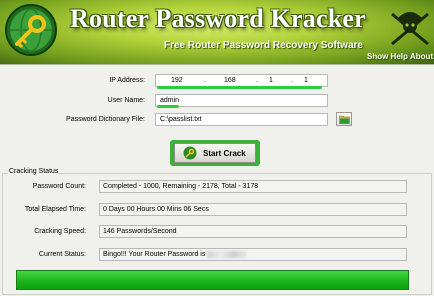  I want to click on current-status-field: Bingo!!! Your Router Password is, so click(253, 254).